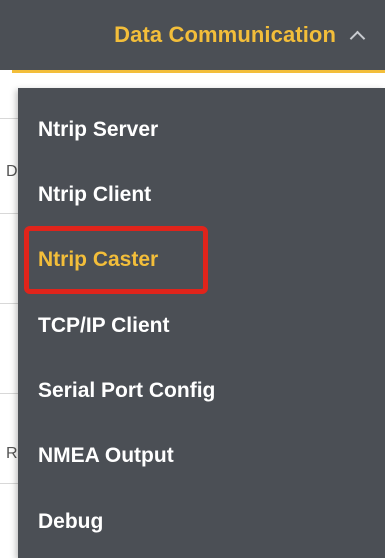  What do you see at coordinates (95, 194) in the screenshot?
I see `menu-item-label: Ntrip Client` at bounding box center [95, 194].